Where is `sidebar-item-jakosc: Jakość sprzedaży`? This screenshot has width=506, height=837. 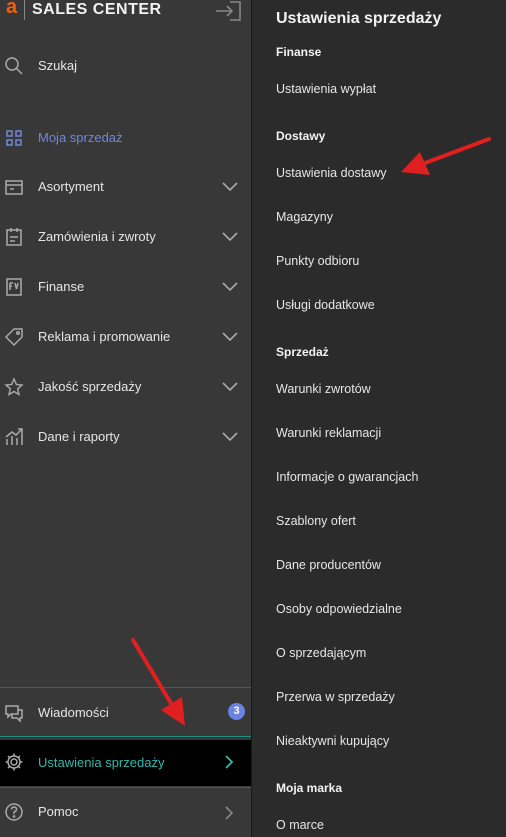
sidebar-item-jakosc: Jakość sprzedaży is located at coordinates (125, 387).